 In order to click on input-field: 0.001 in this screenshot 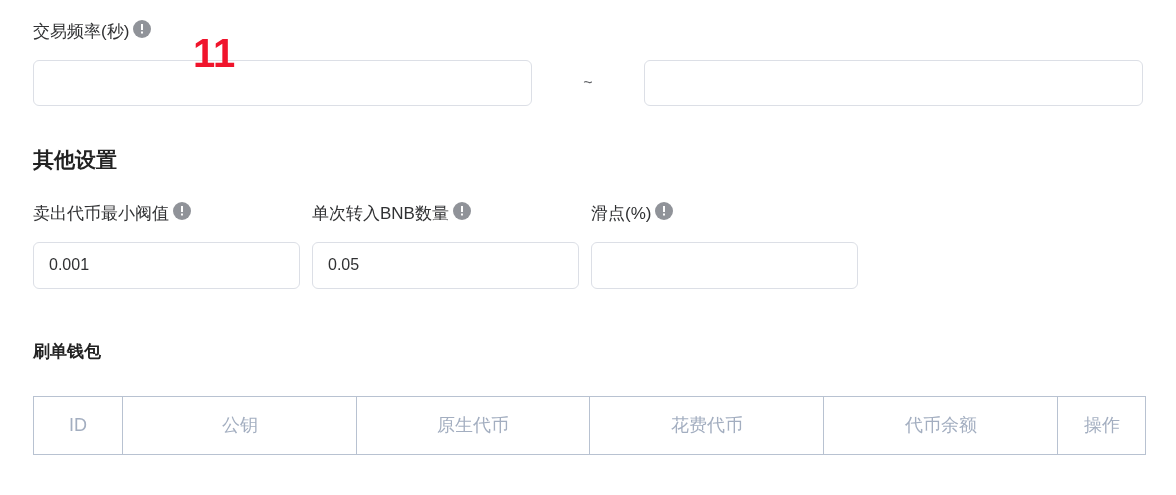, I will do `click(166, 265)`.